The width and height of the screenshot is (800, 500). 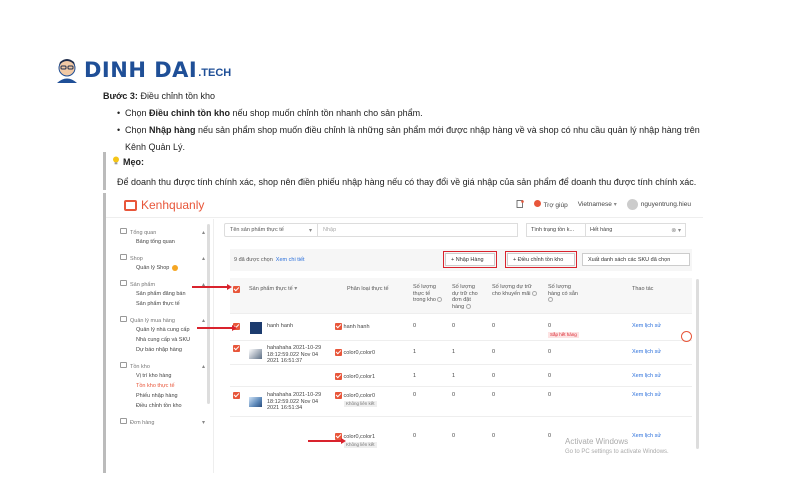 I want to click on import-goods-button: + Nhập Hàng, so click(x=470, y=259).